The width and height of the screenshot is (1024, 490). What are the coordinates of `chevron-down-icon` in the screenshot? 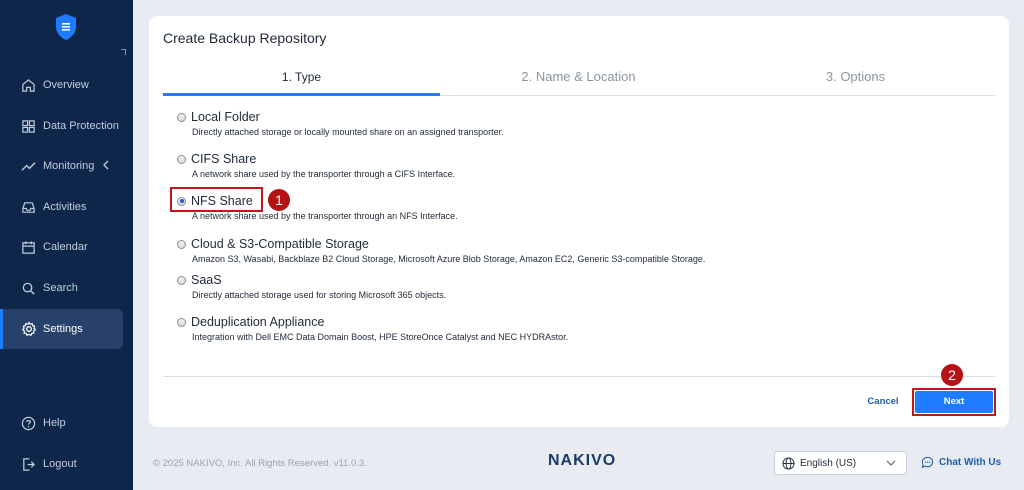 It's located at (891, 464).